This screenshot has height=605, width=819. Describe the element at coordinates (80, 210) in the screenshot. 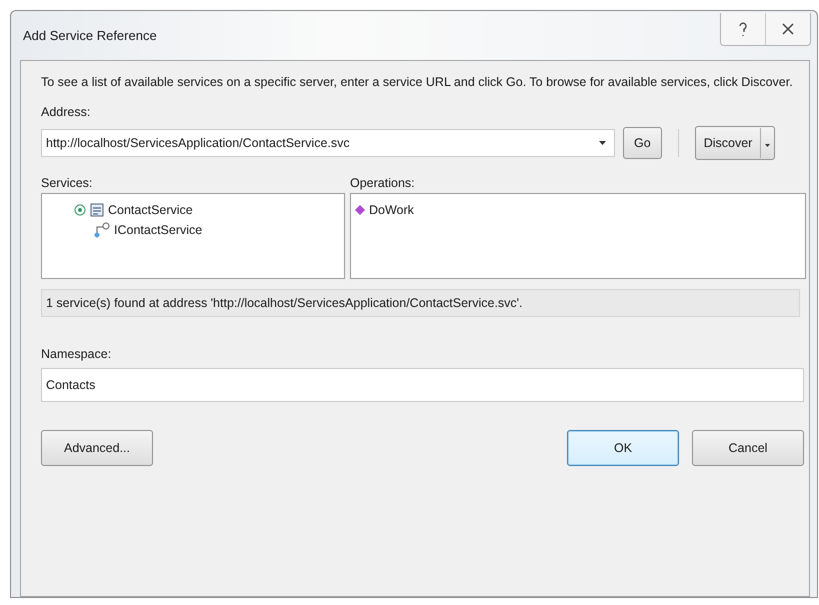

I see `expanded-icon` at that location.